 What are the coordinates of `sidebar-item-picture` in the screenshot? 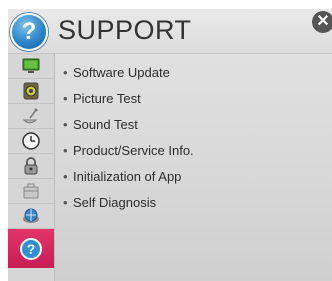 It's located at (31, 66).